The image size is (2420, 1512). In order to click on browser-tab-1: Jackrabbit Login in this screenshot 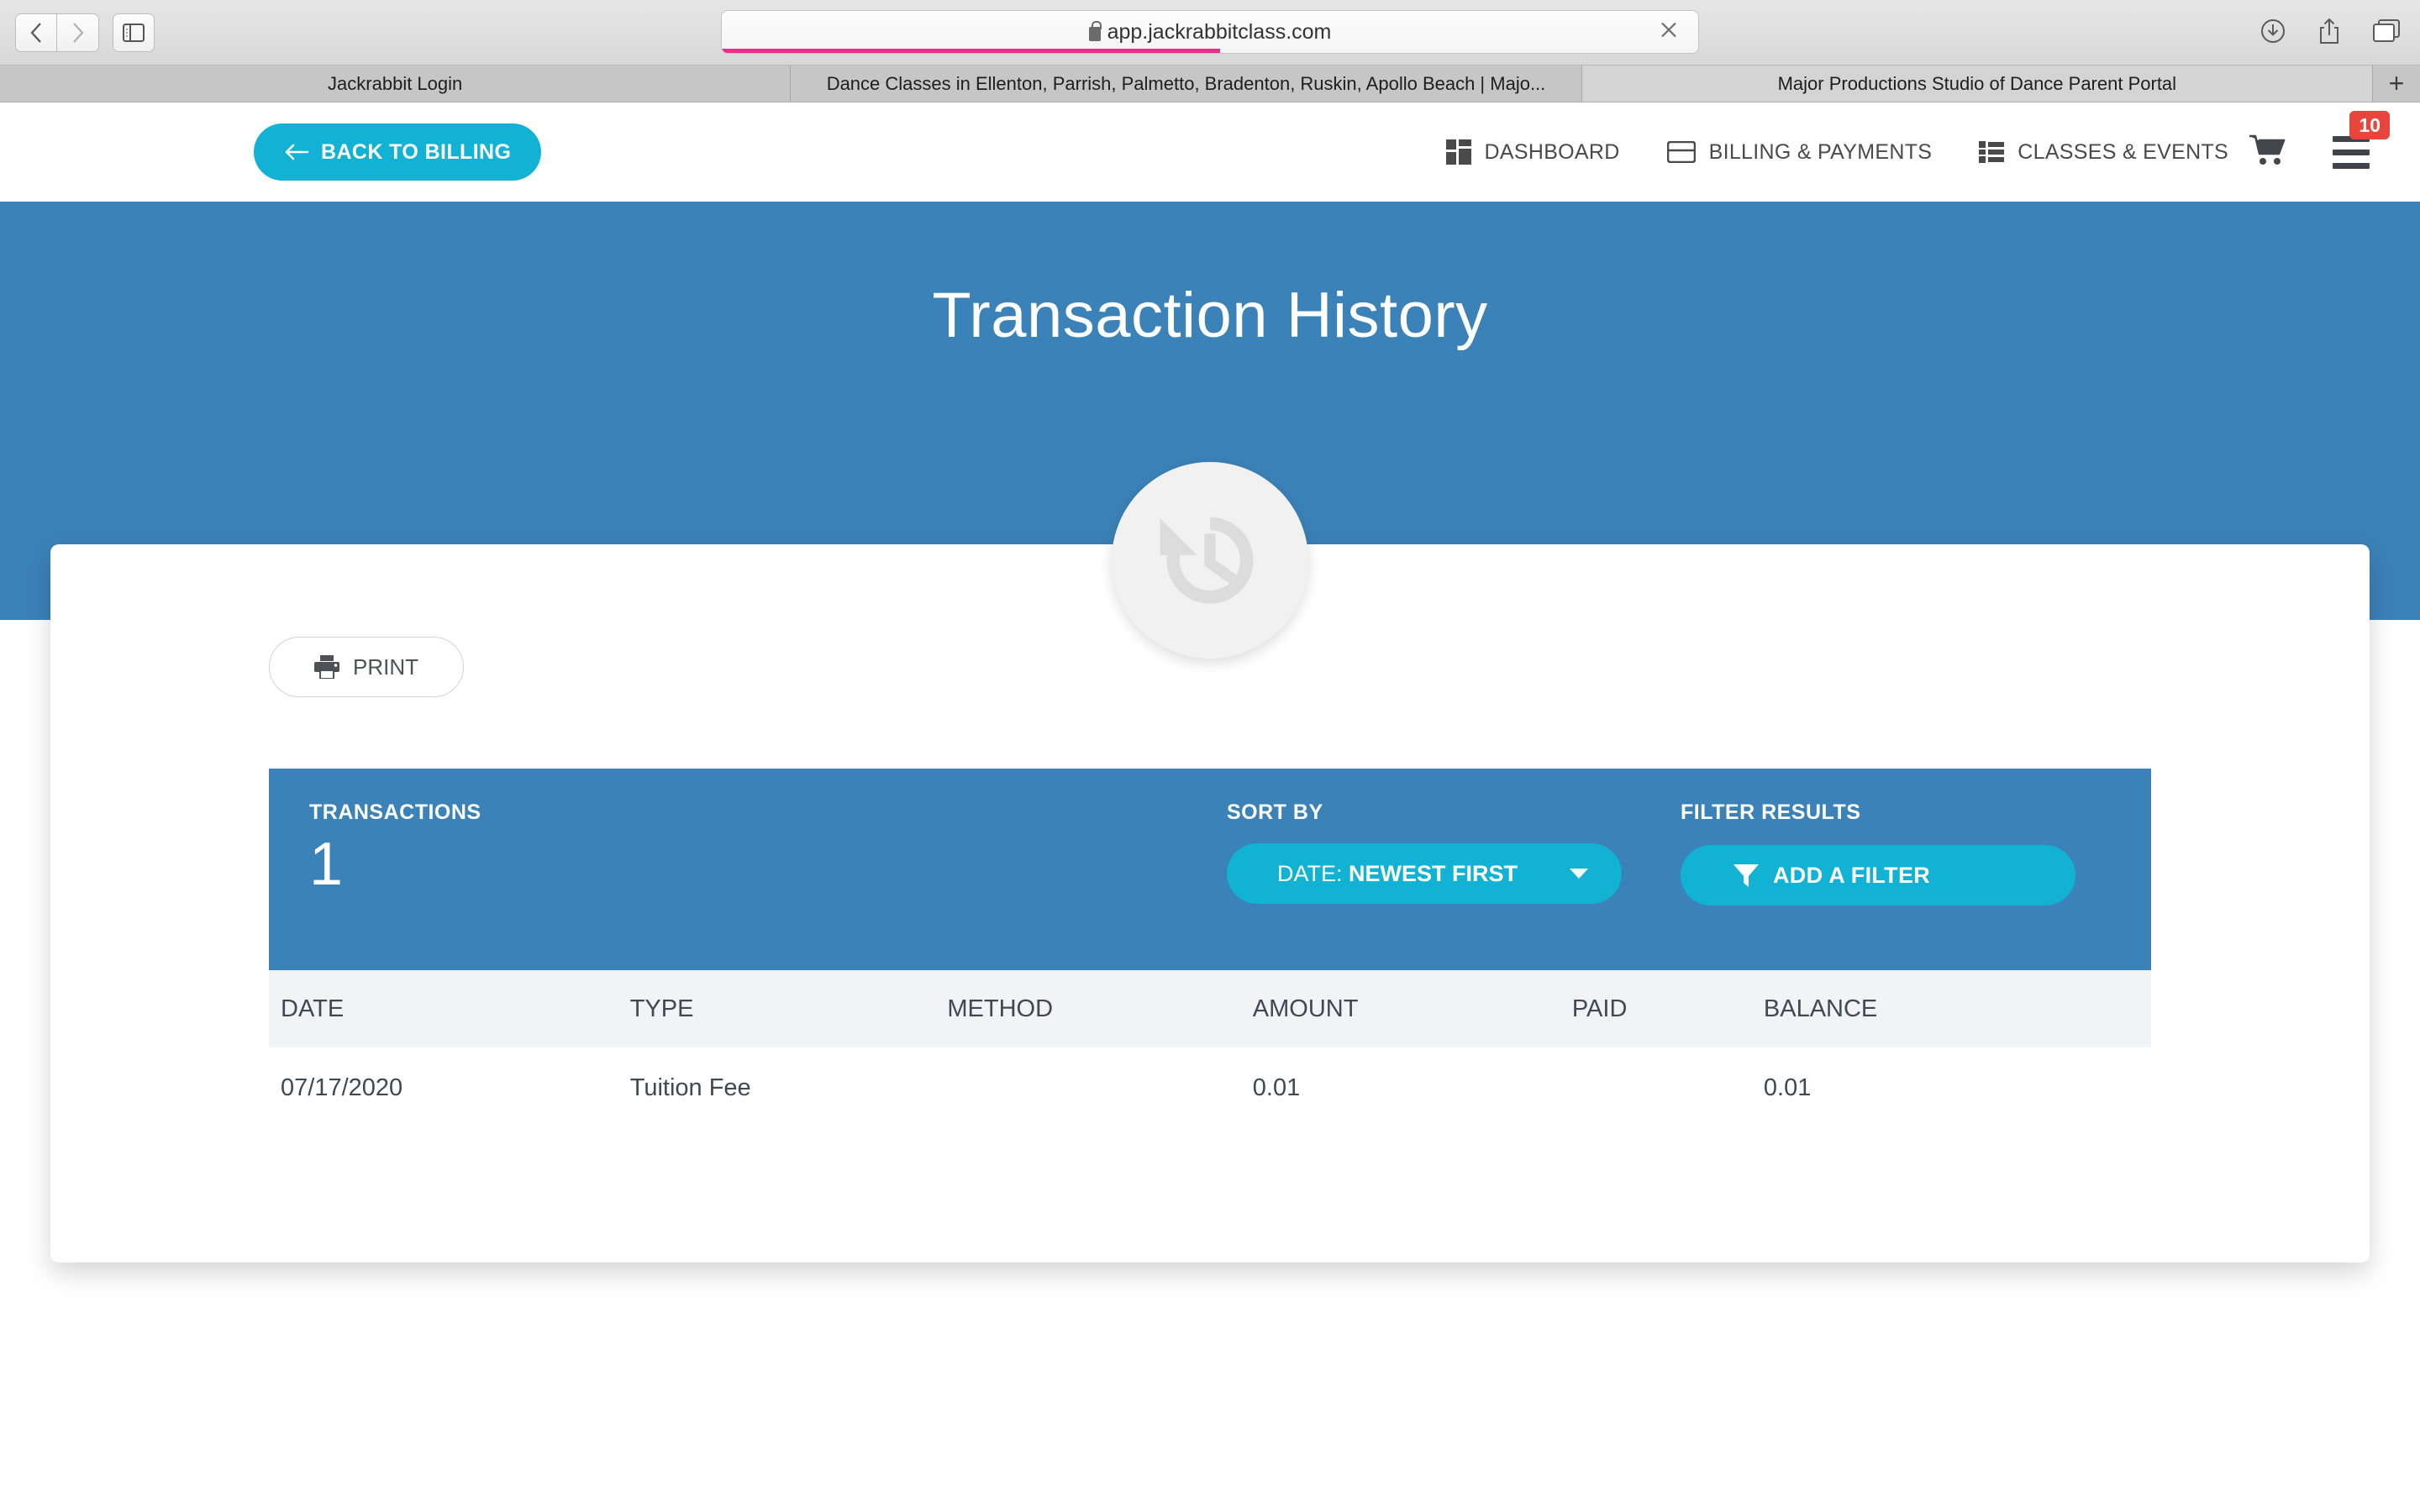, I will do `click(396, 84)`.